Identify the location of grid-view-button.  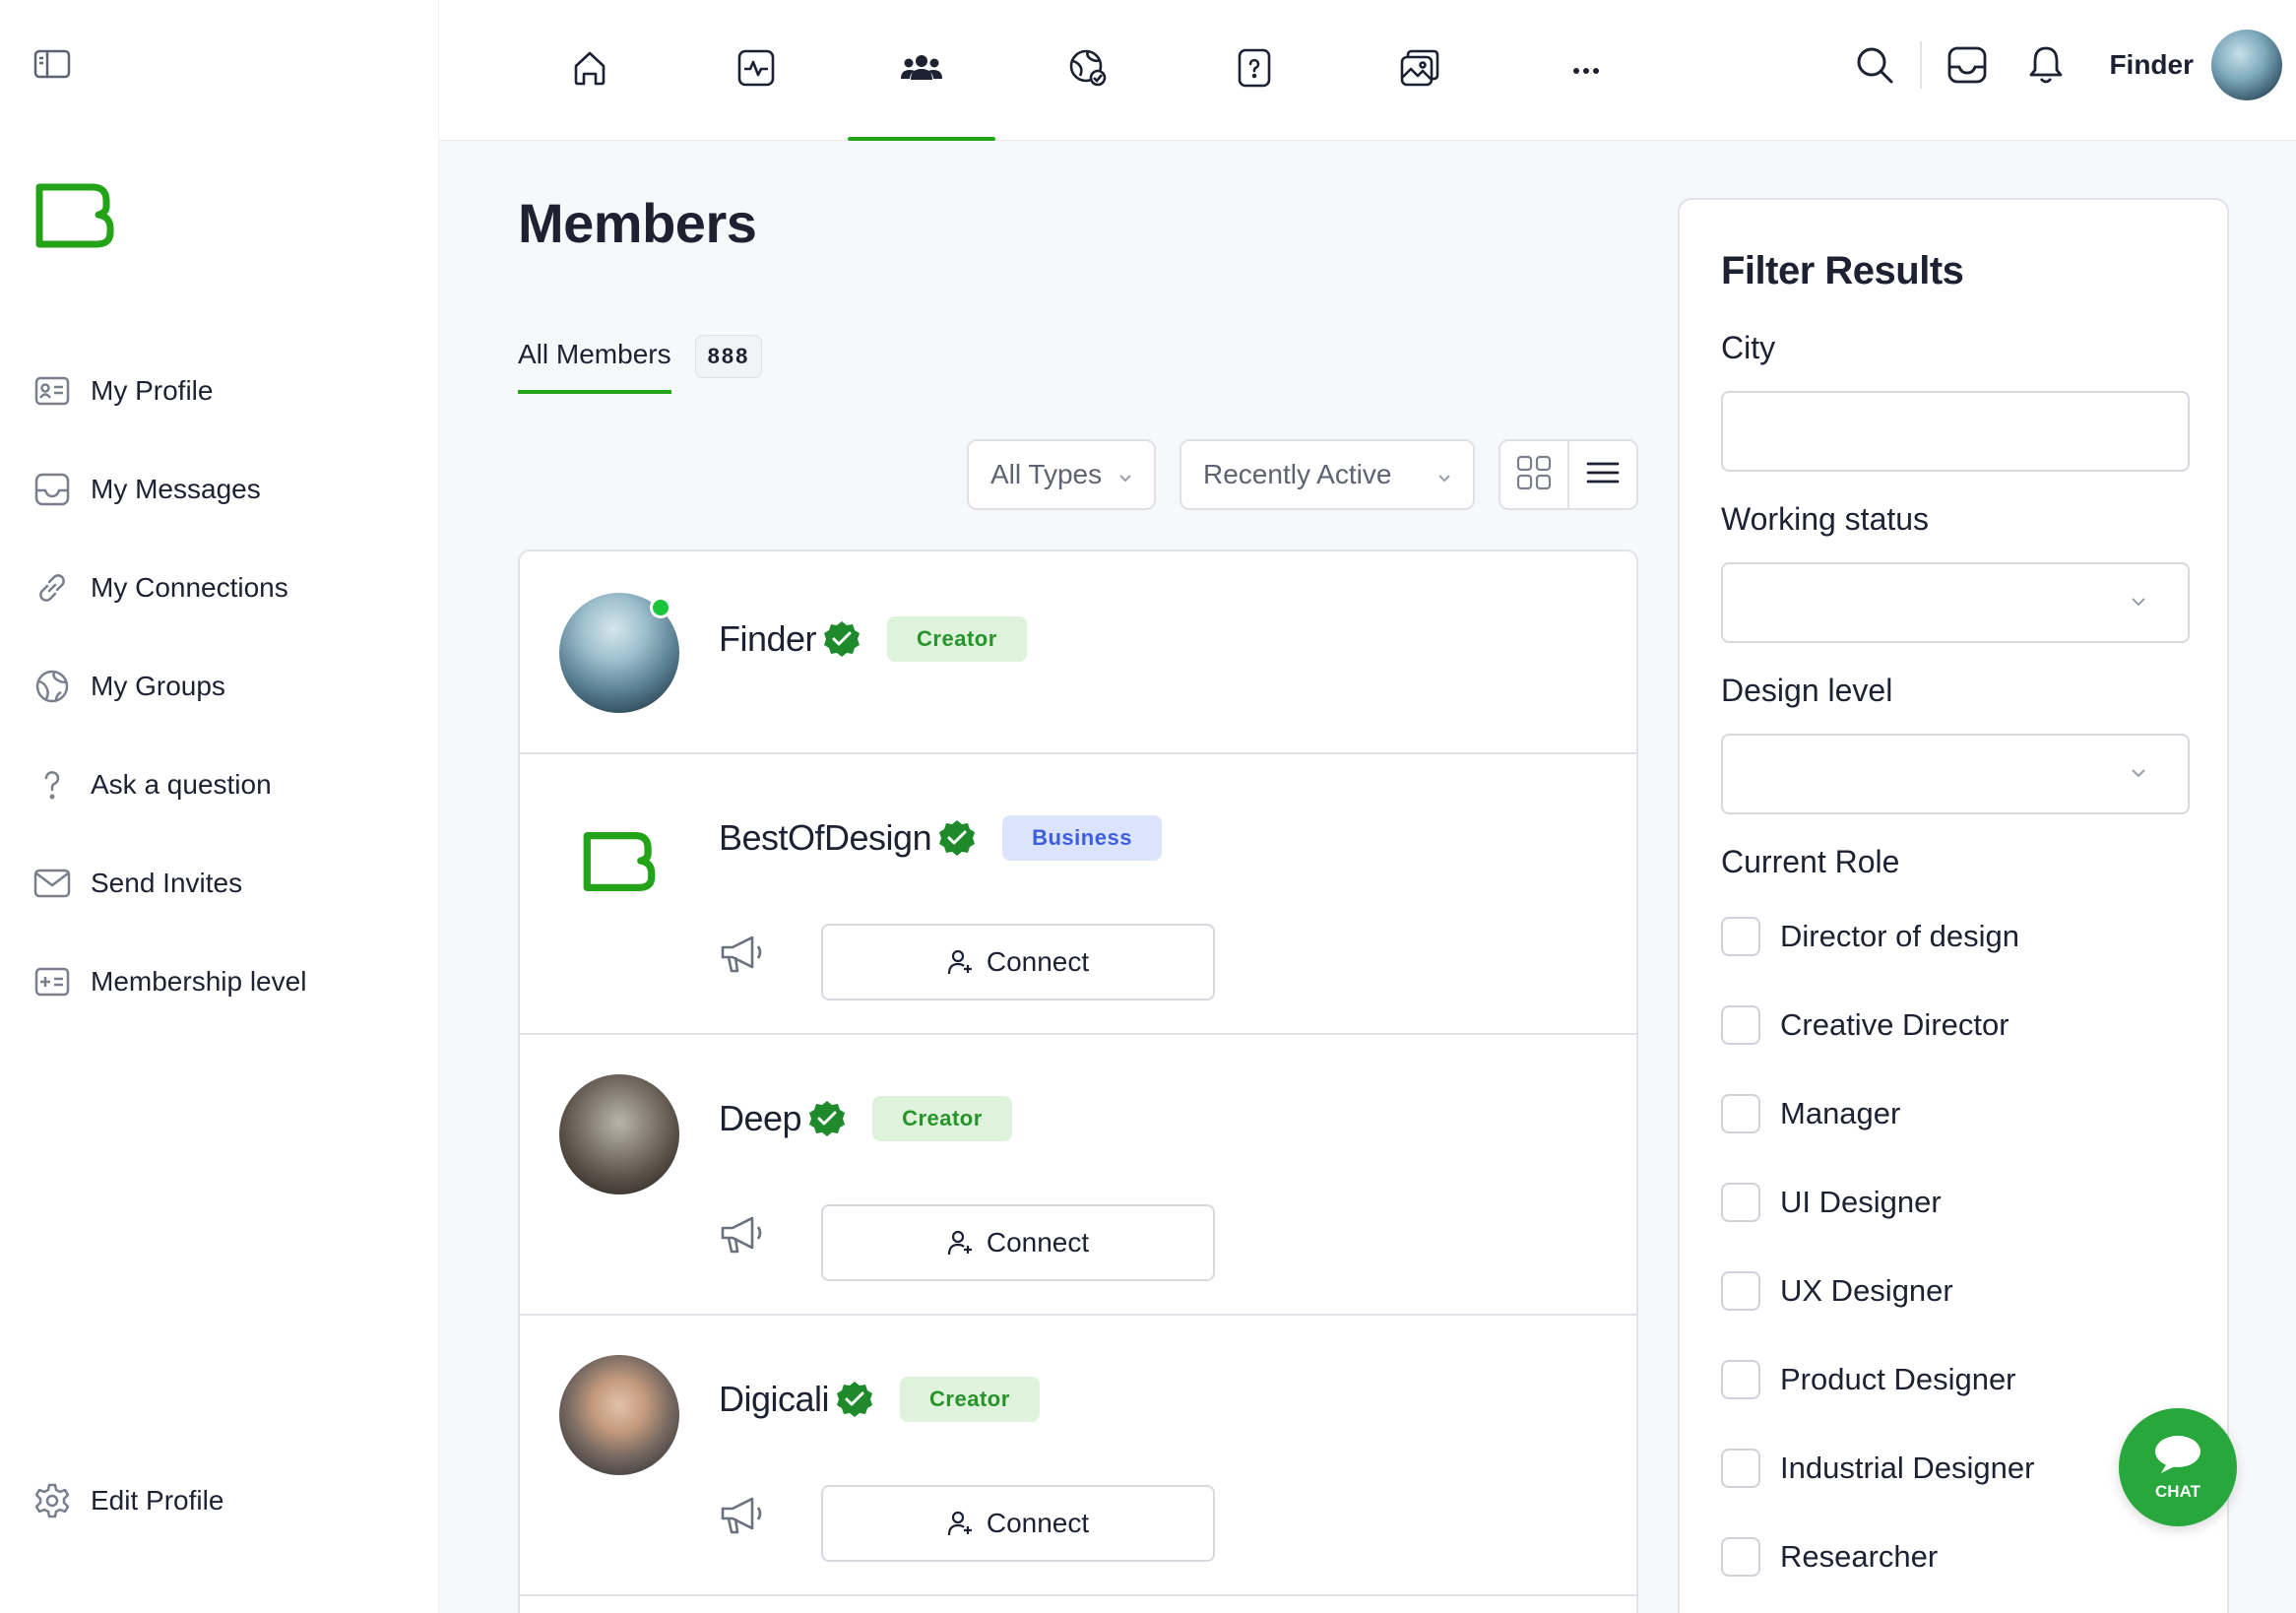
(1533, 474).